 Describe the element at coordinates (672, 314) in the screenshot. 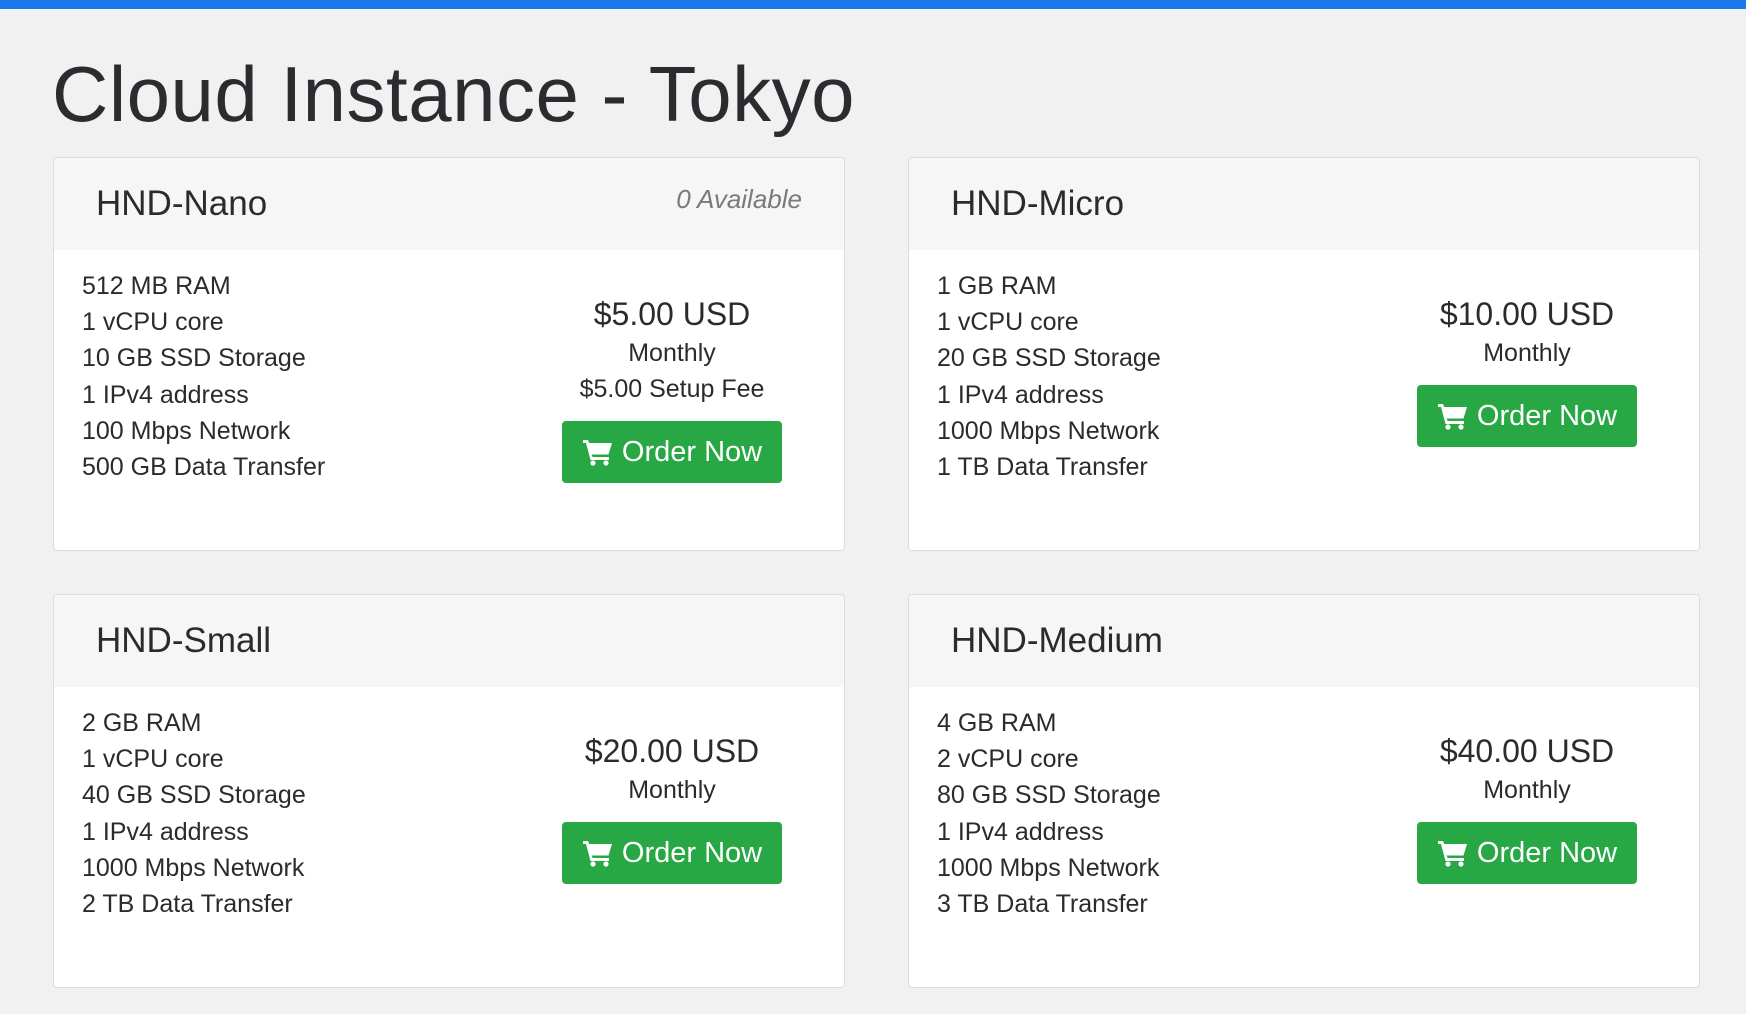

I see `plan-price: $5.00 USD` at that location.